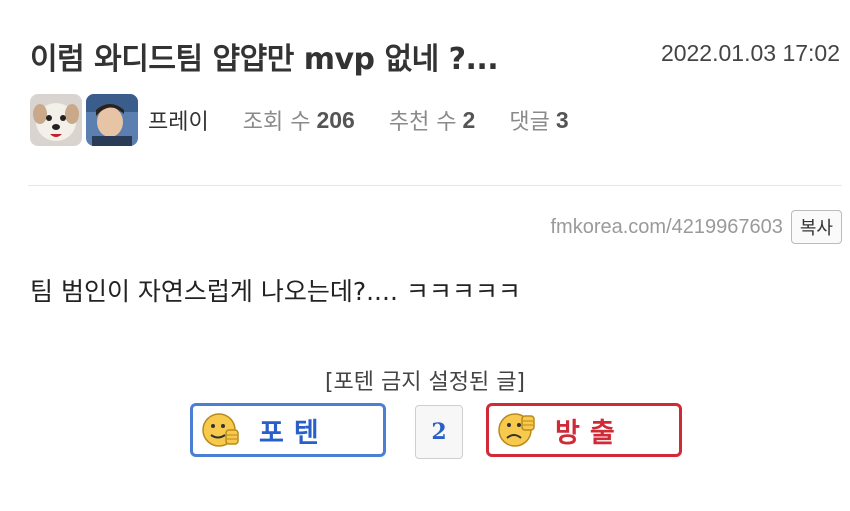 The image size is (850, 511). I want to click on potten-ban-notice: [포텐 금지 설정된 글], so click(425, 382).